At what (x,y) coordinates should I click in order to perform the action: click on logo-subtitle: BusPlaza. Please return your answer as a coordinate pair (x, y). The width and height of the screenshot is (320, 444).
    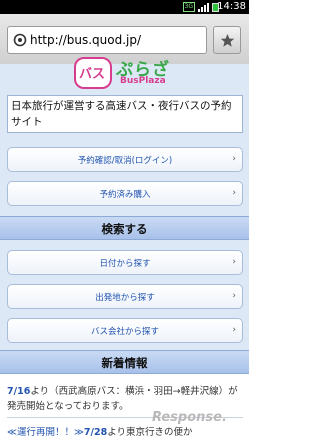
    Looking at the image, I should click on (143, 81).